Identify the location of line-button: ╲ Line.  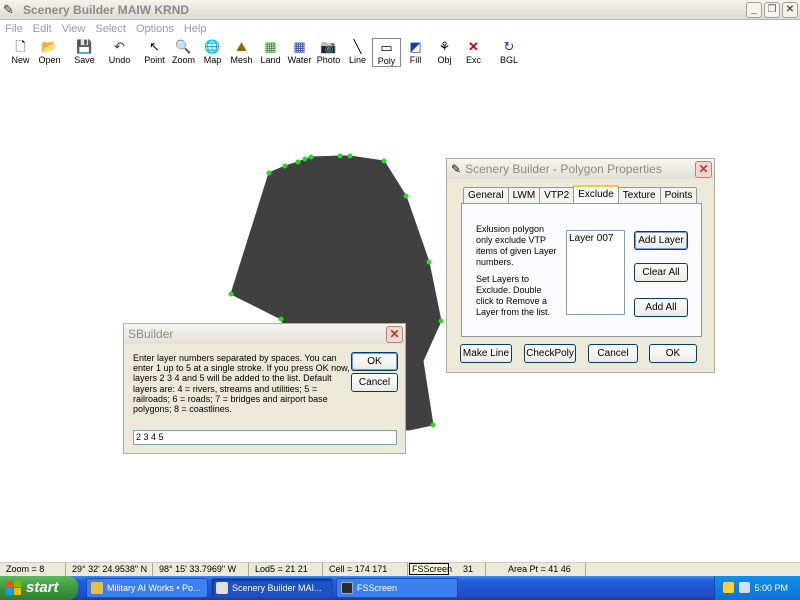
(357, 52).